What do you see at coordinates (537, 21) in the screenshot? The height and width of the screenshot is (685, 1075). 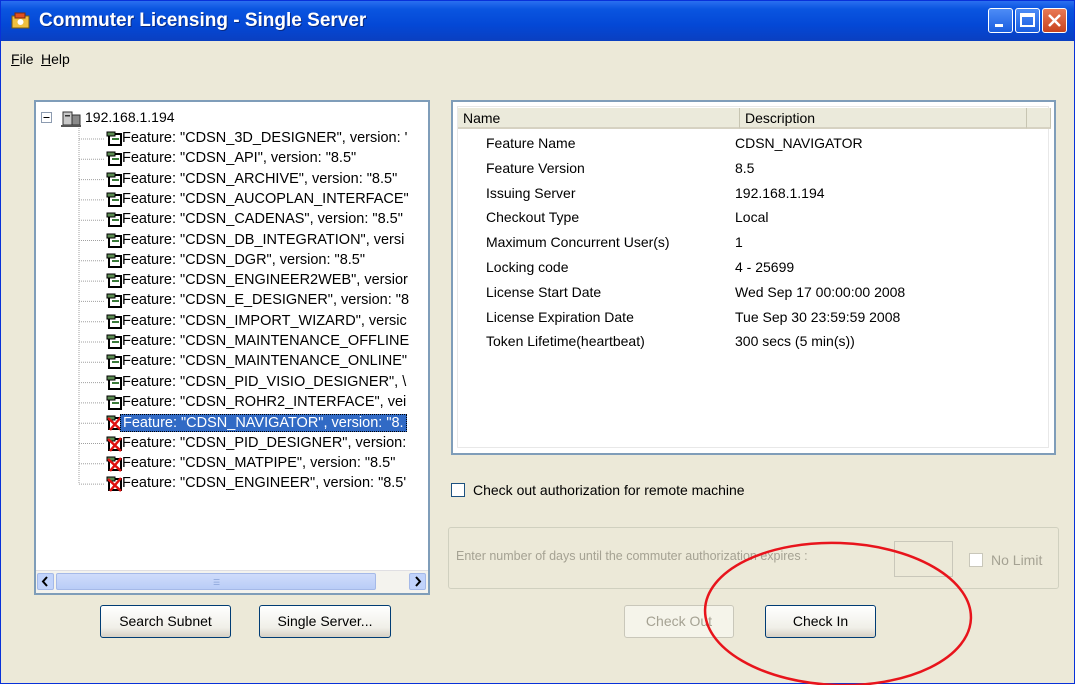 I see `title-bar: Commuter Licensing - Single Server` at bounding box center [537, 21].